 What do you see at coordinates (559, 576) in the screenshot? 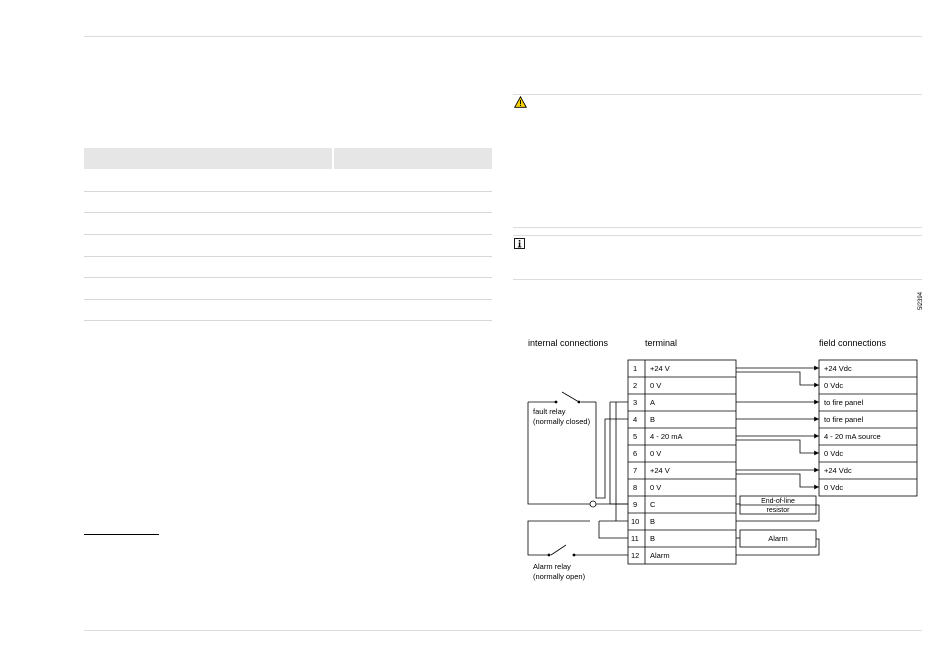
I see `alarm-relay-label: (normally open)` at bounding box center [559, 576].